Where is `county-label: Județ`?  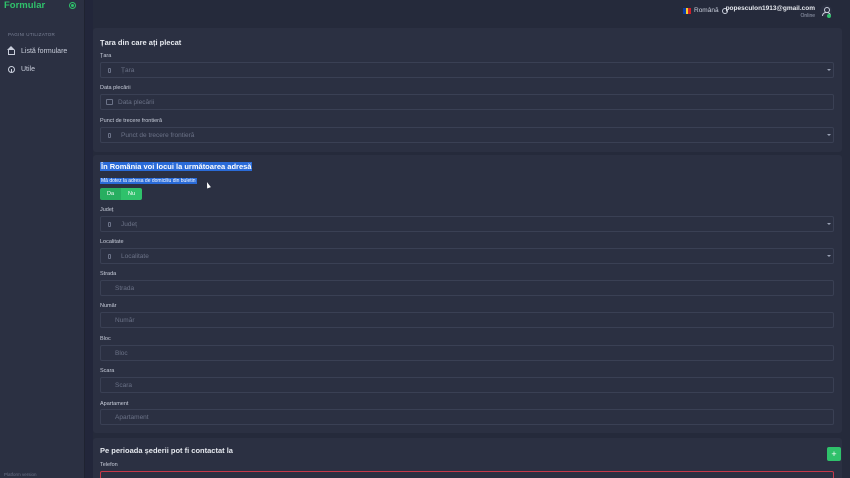
county-label: Județ is located at coordinates (107, 210).